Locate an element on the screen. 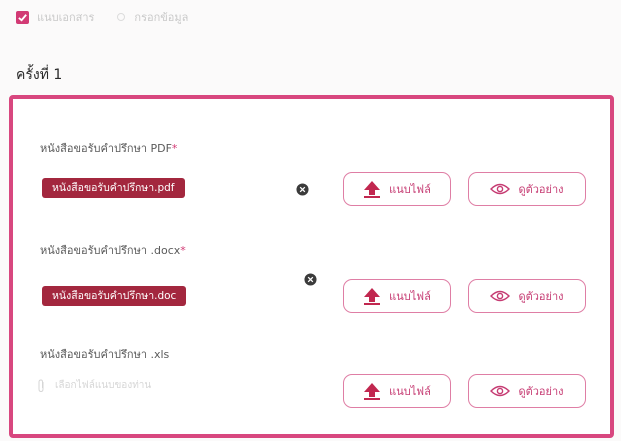 Image resolution: width=621 pixels, height=441 pixels. upload-button-pdf: แนบไฟล์ is located at coordinates (397, 189).